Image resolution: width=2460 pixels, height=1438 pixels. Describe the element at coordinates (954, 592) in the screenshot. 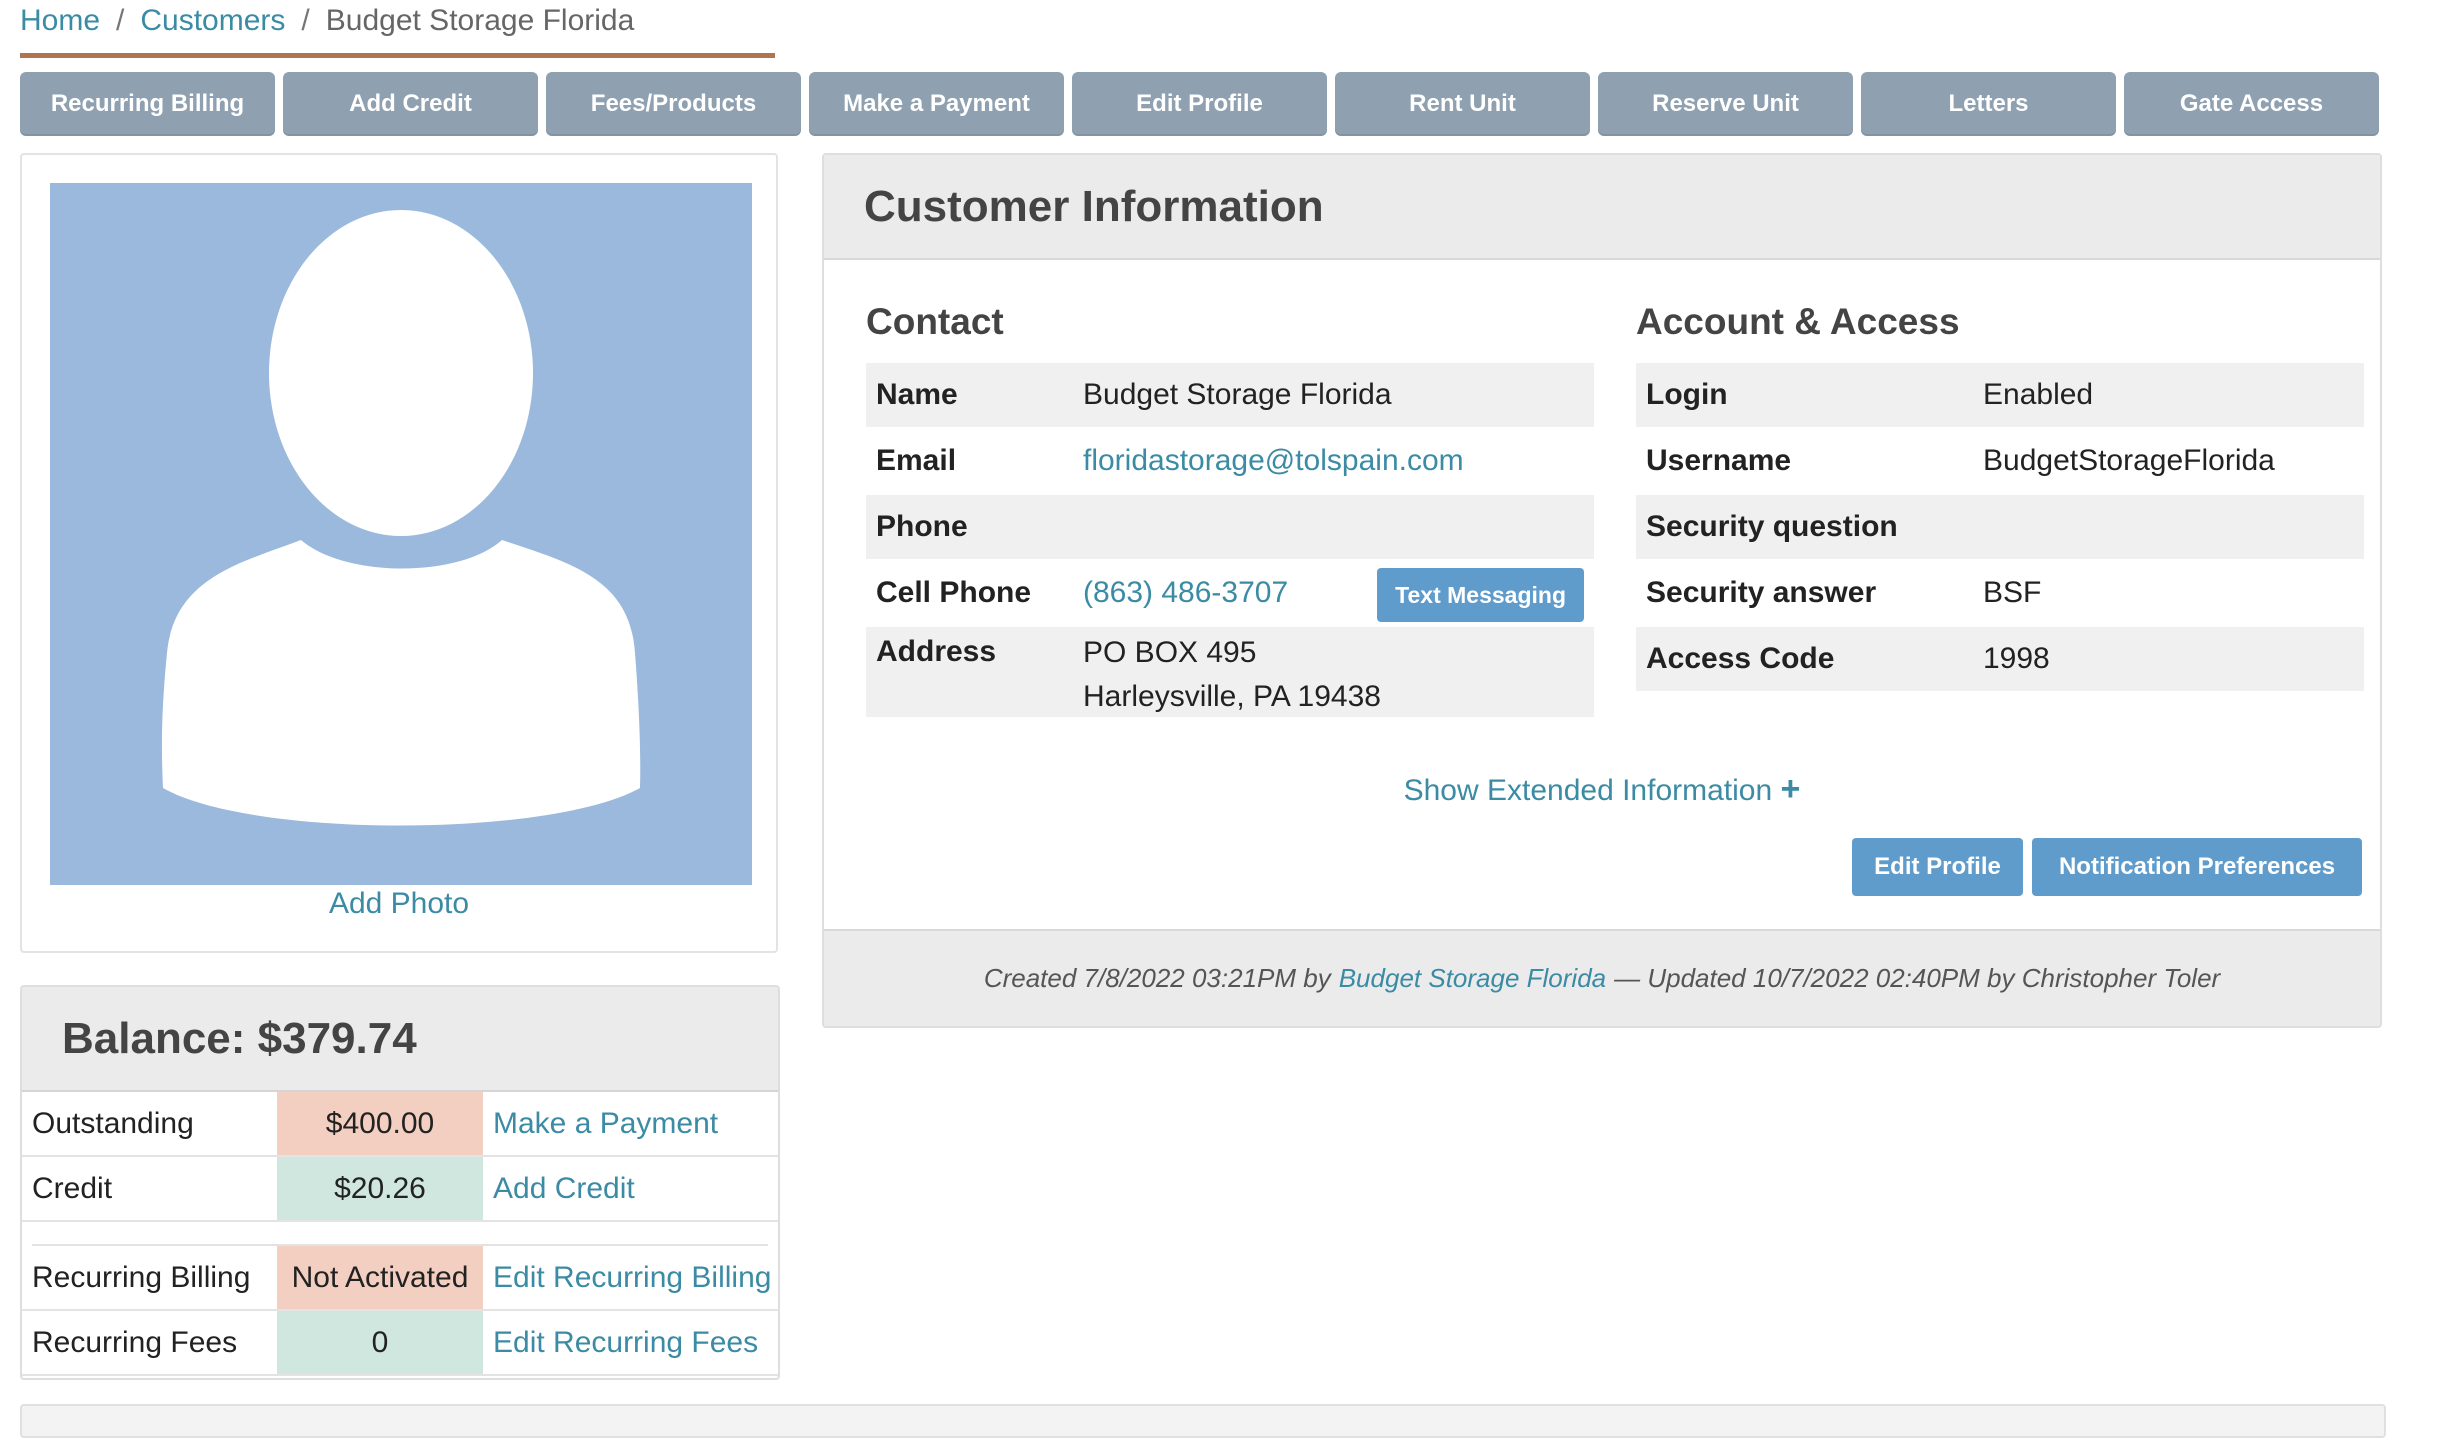

I see `contact-cell-label: Cell Phone` at that location.